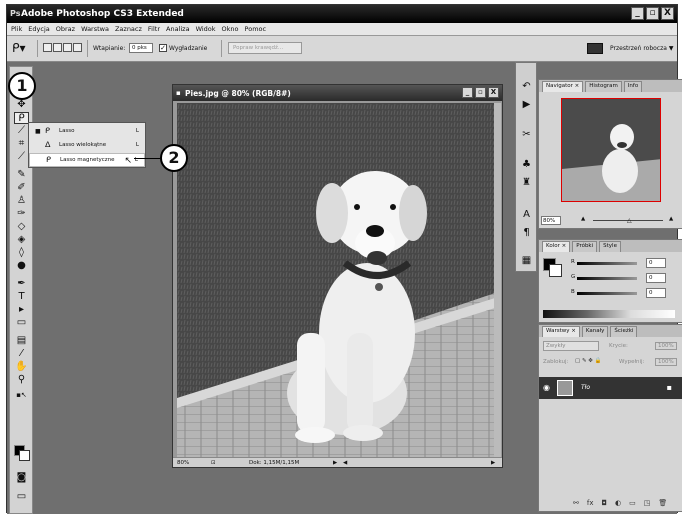 Image resolution: width=682 pixels, height=515 pixels. What do you see at coordinates (21, 118) in the screenshot?
I see `lasso-tool-icon: ᑭ` at bounding box center [21, 118].